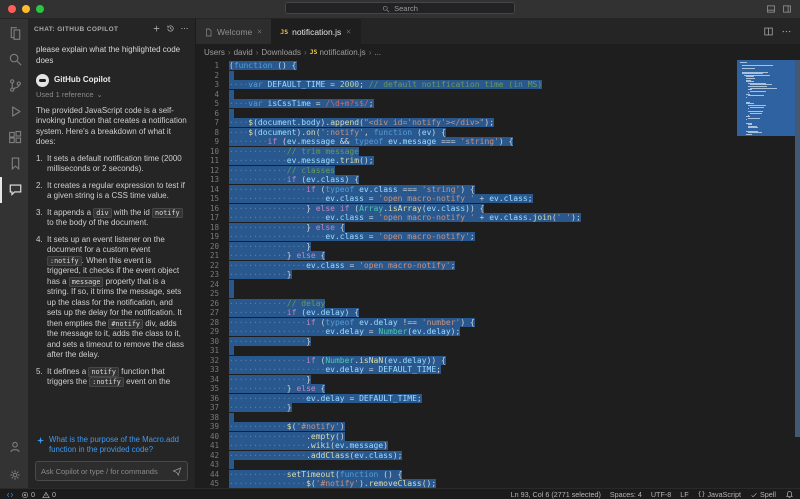  What do you see at coordinates (556, 494) in the screenshot?
I see `status-cursor-position: Ln 93, Col 6 (2771 selected)` at bounding box center [556, 494].